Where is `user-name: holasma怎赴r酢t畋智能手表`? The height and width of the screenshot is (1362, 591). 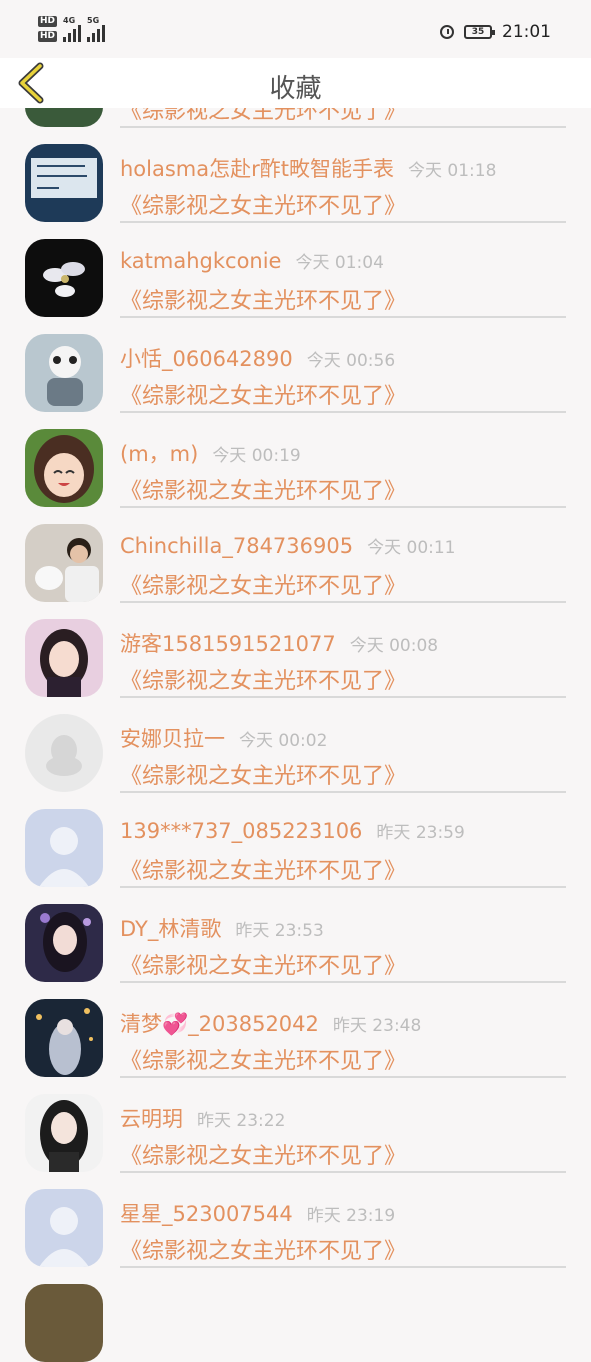
user-name: holasma怎赴r酢t畋智能手表 is located at coordinates (257, 169).